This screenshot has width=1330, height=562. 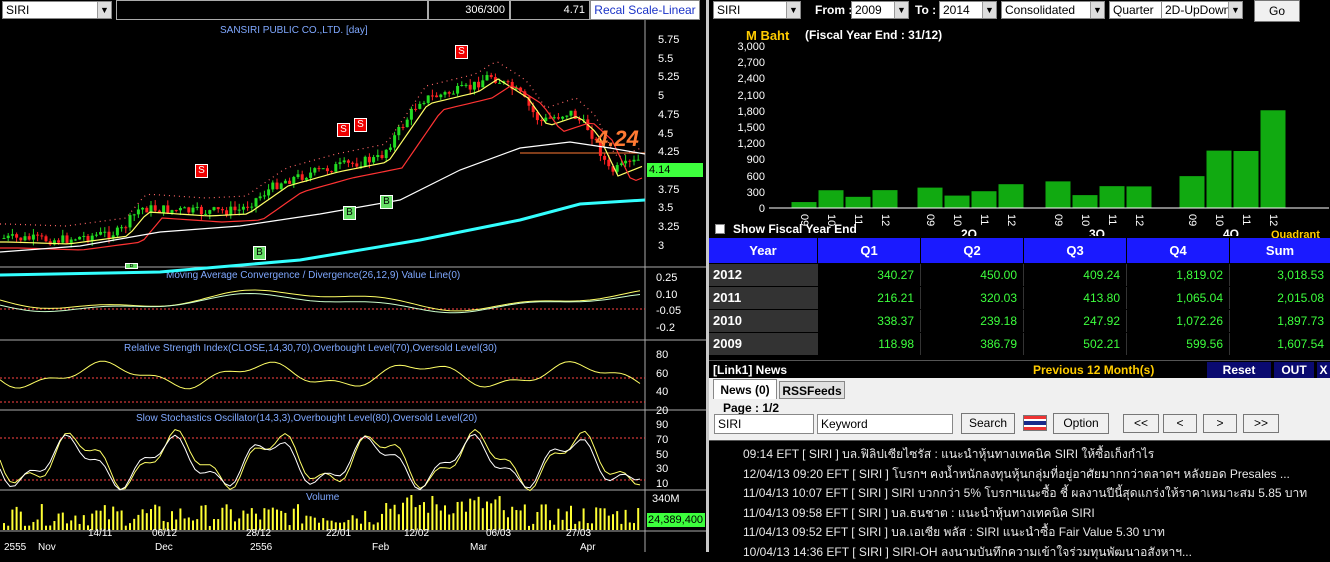 What do you see at coordinates (645, 10) in the screenshot?
I see `recal-scale-button: Recal Scale-Linear` at bounding box center [645, 10].